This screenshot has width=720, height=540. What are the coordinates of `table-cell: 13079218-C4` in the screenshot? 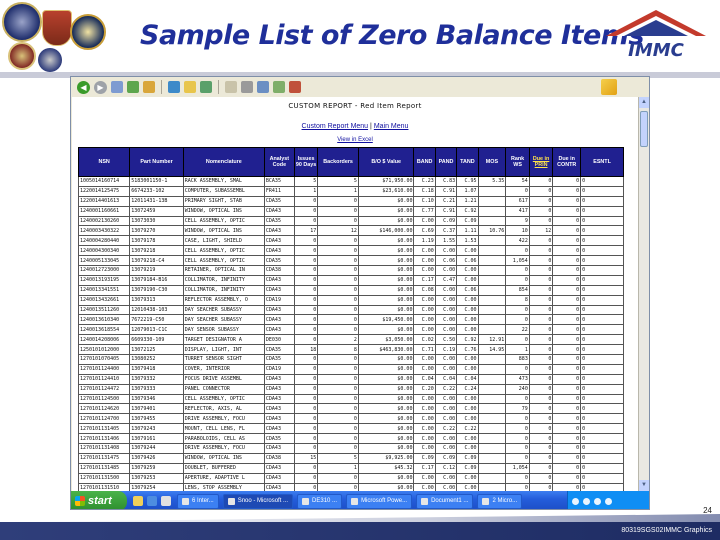 It's located at (156, 261).